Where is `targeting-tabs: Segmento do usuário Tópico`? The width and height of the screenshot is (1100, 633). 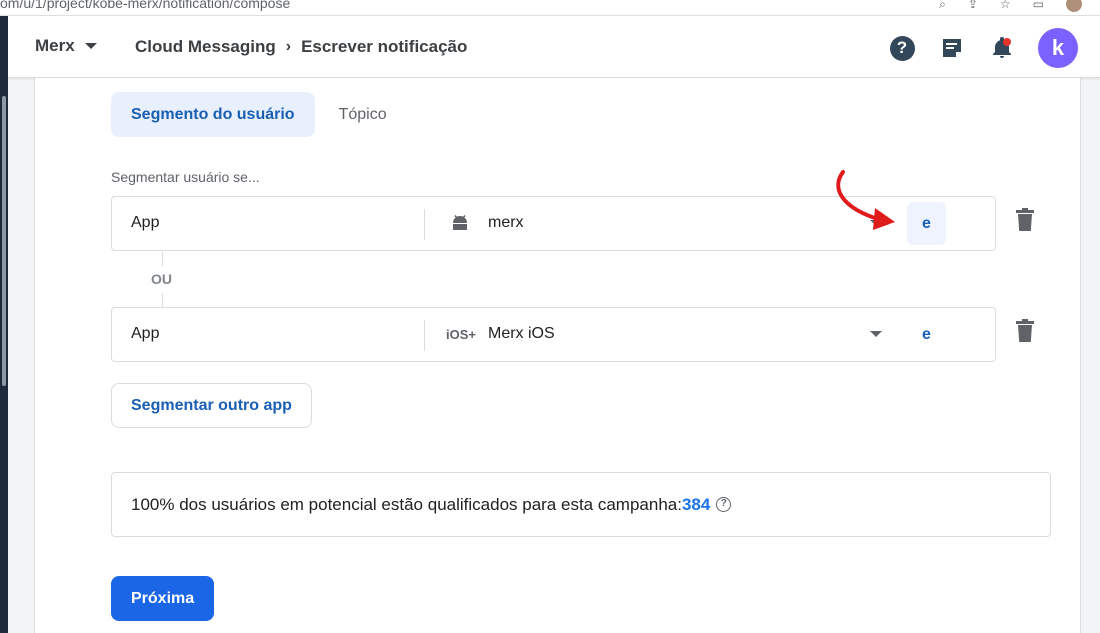
targeting-tabs: Segmento do usuário Tópico is located at coordinates (259, 114).